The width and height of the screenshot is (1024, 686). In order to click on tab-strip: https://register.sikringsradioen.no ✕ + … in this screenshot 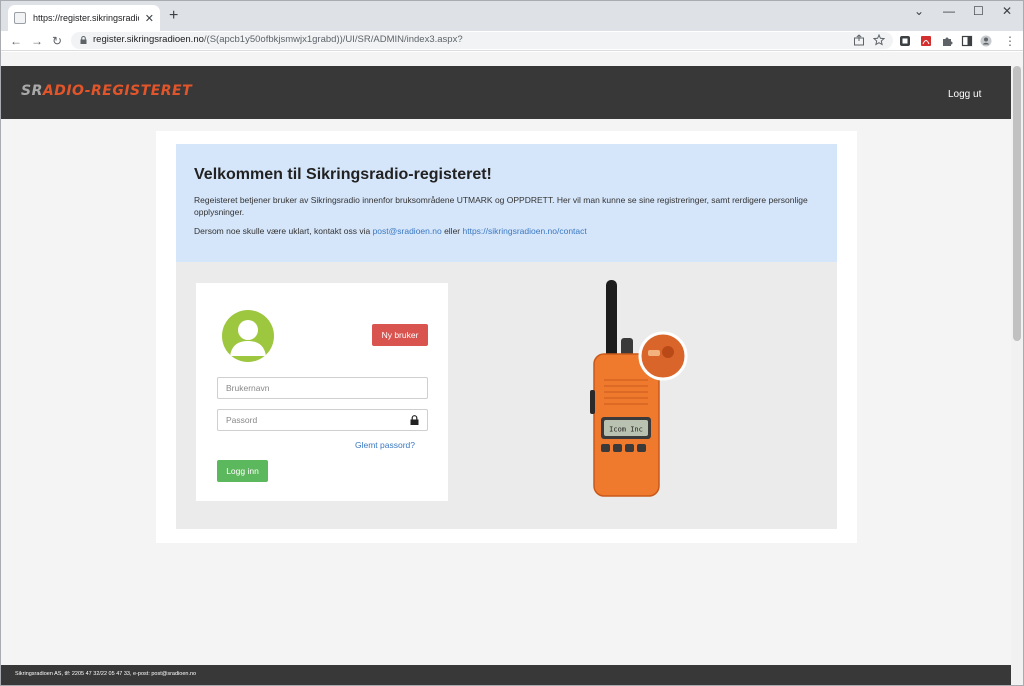, I will do `click(512, 16)`.